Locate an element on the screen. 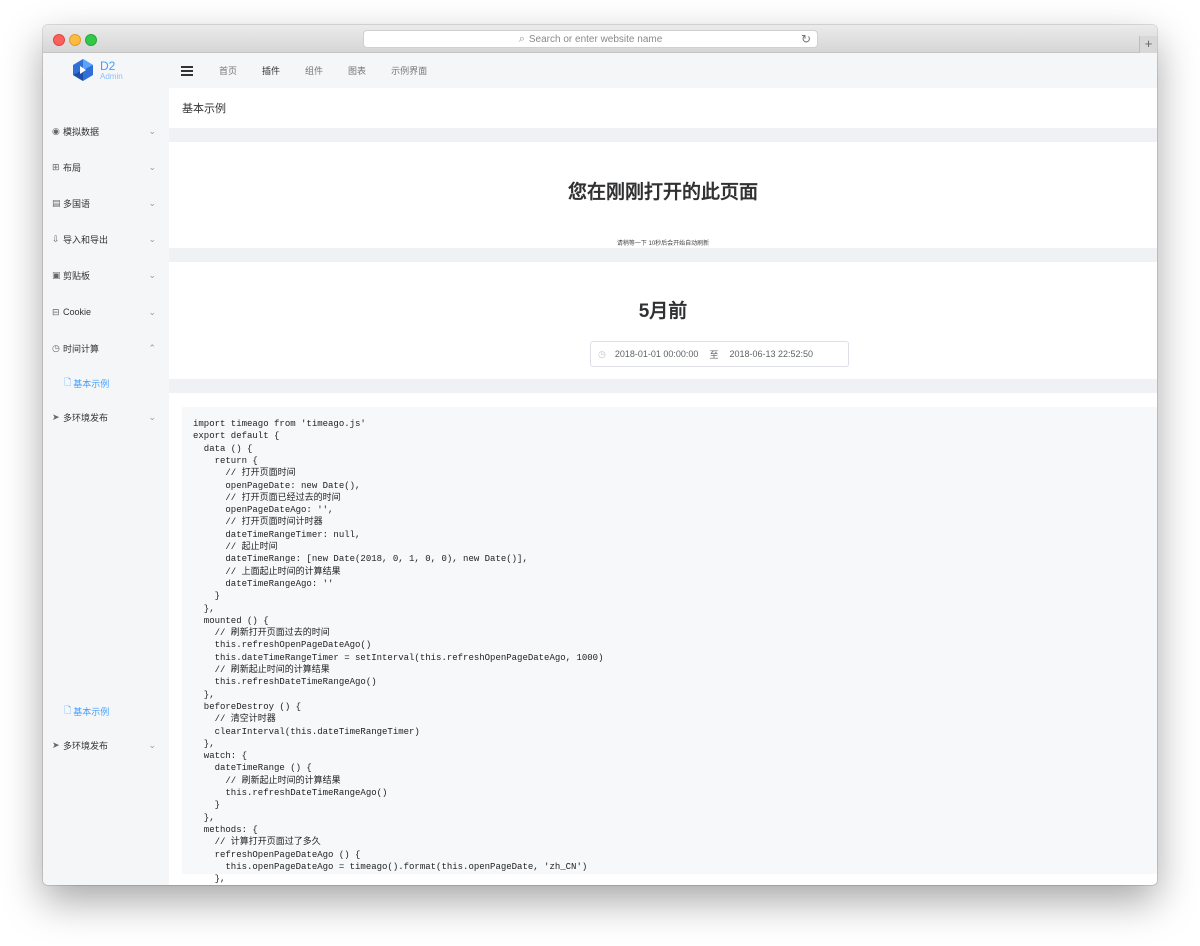  code-line: dateTimeRange () { is located at coordinates (252, 768).